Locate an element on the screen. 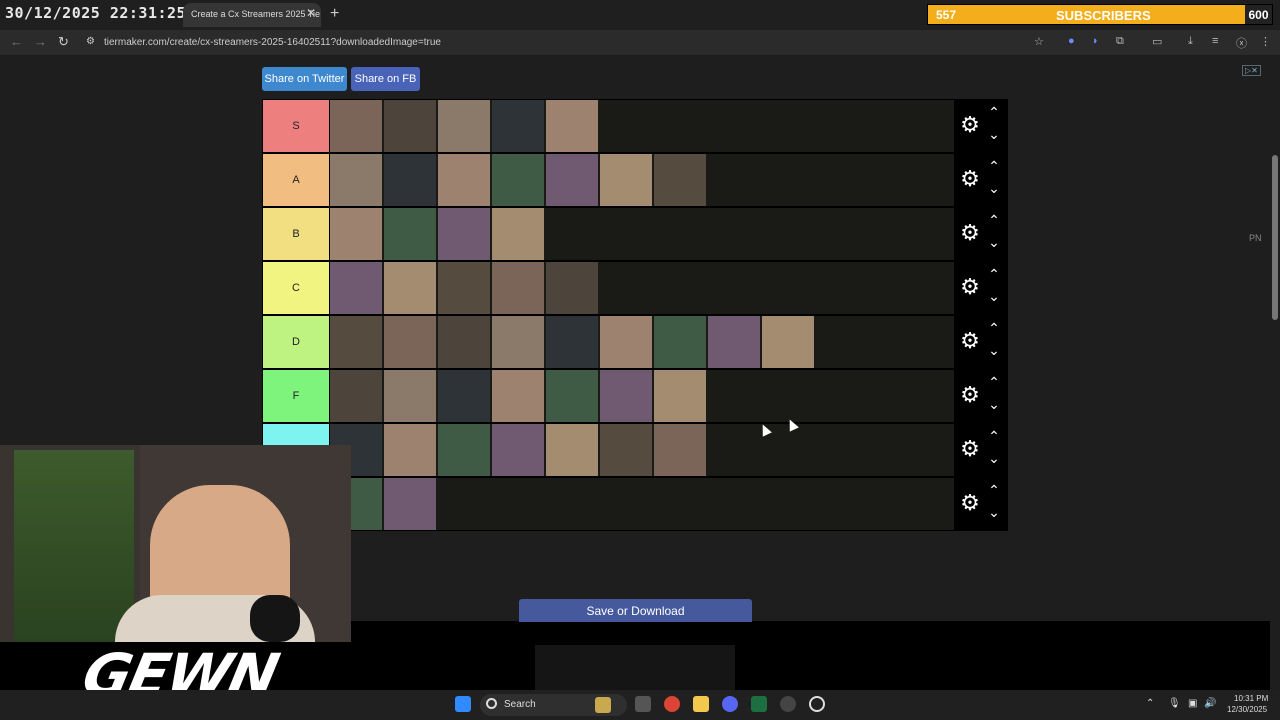 Image resolution: width=1280 pixels, height=720 pixels. ad-choices-icon: ▷✕ is located at coordinates (1251, 70).